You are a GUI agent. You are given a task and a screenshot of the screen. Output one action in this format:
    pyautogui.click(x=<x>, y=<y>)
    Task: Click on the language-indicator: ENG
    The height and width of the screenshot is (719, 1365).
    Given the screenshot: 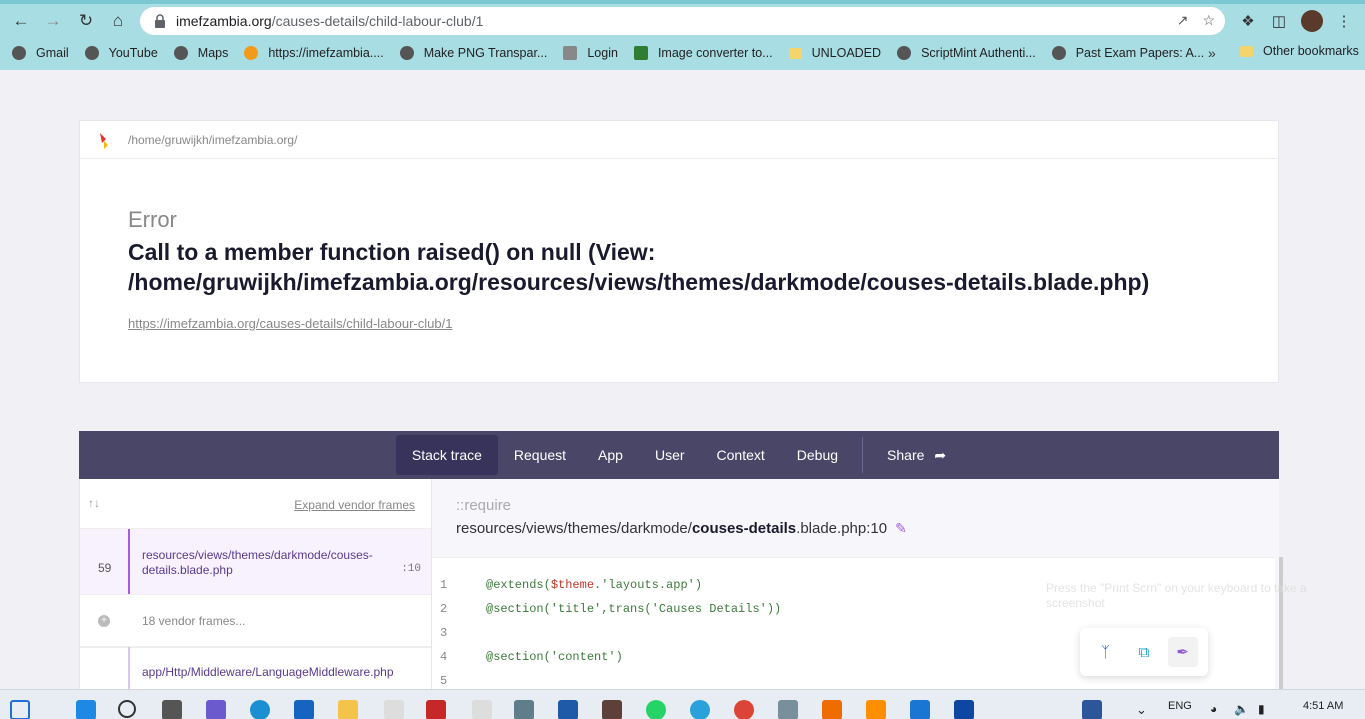 What is the action you would take?
    pyautogui.click(x=1180, y=706)
    